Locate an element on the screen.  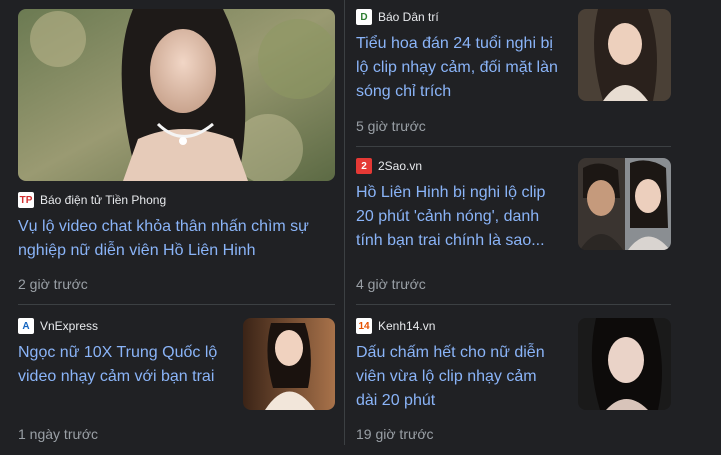
2sao-logo-icon: 2 is located at coordinates (364, 166).